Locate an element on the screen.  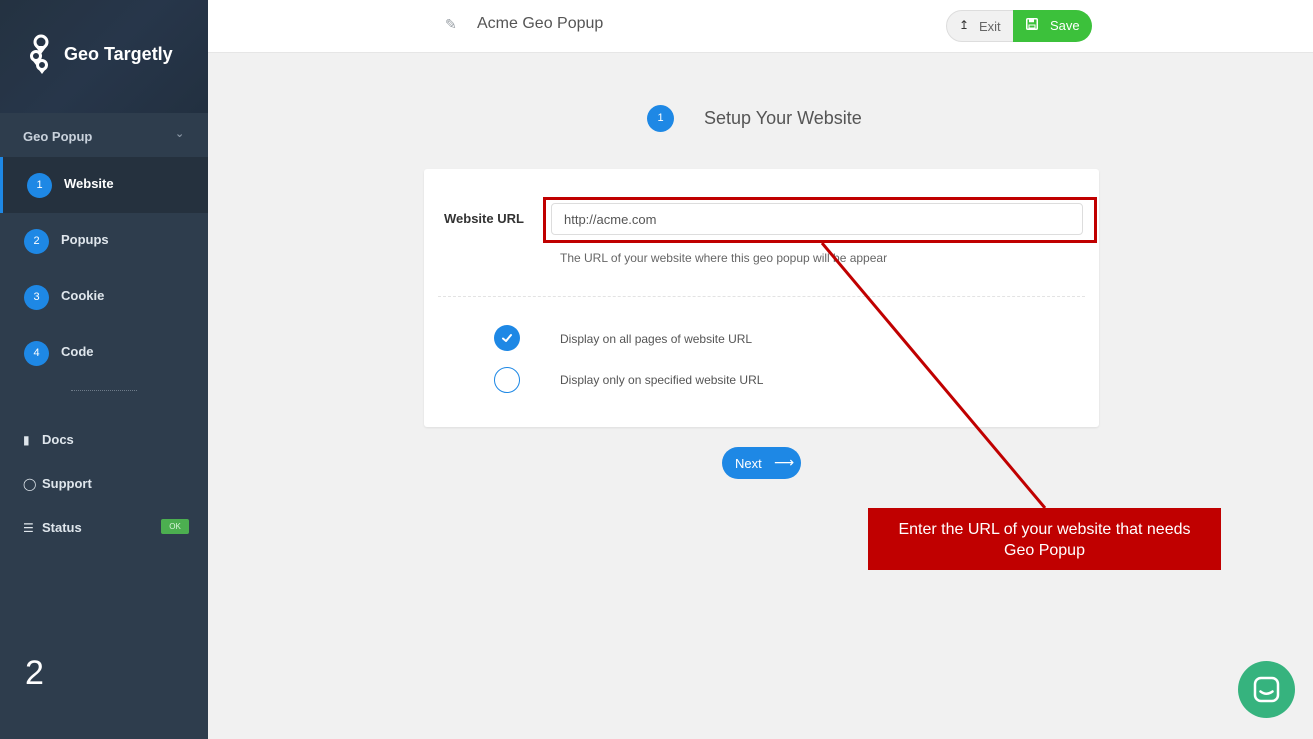
annotation-pointer-line is located at coordinates (933, 375).